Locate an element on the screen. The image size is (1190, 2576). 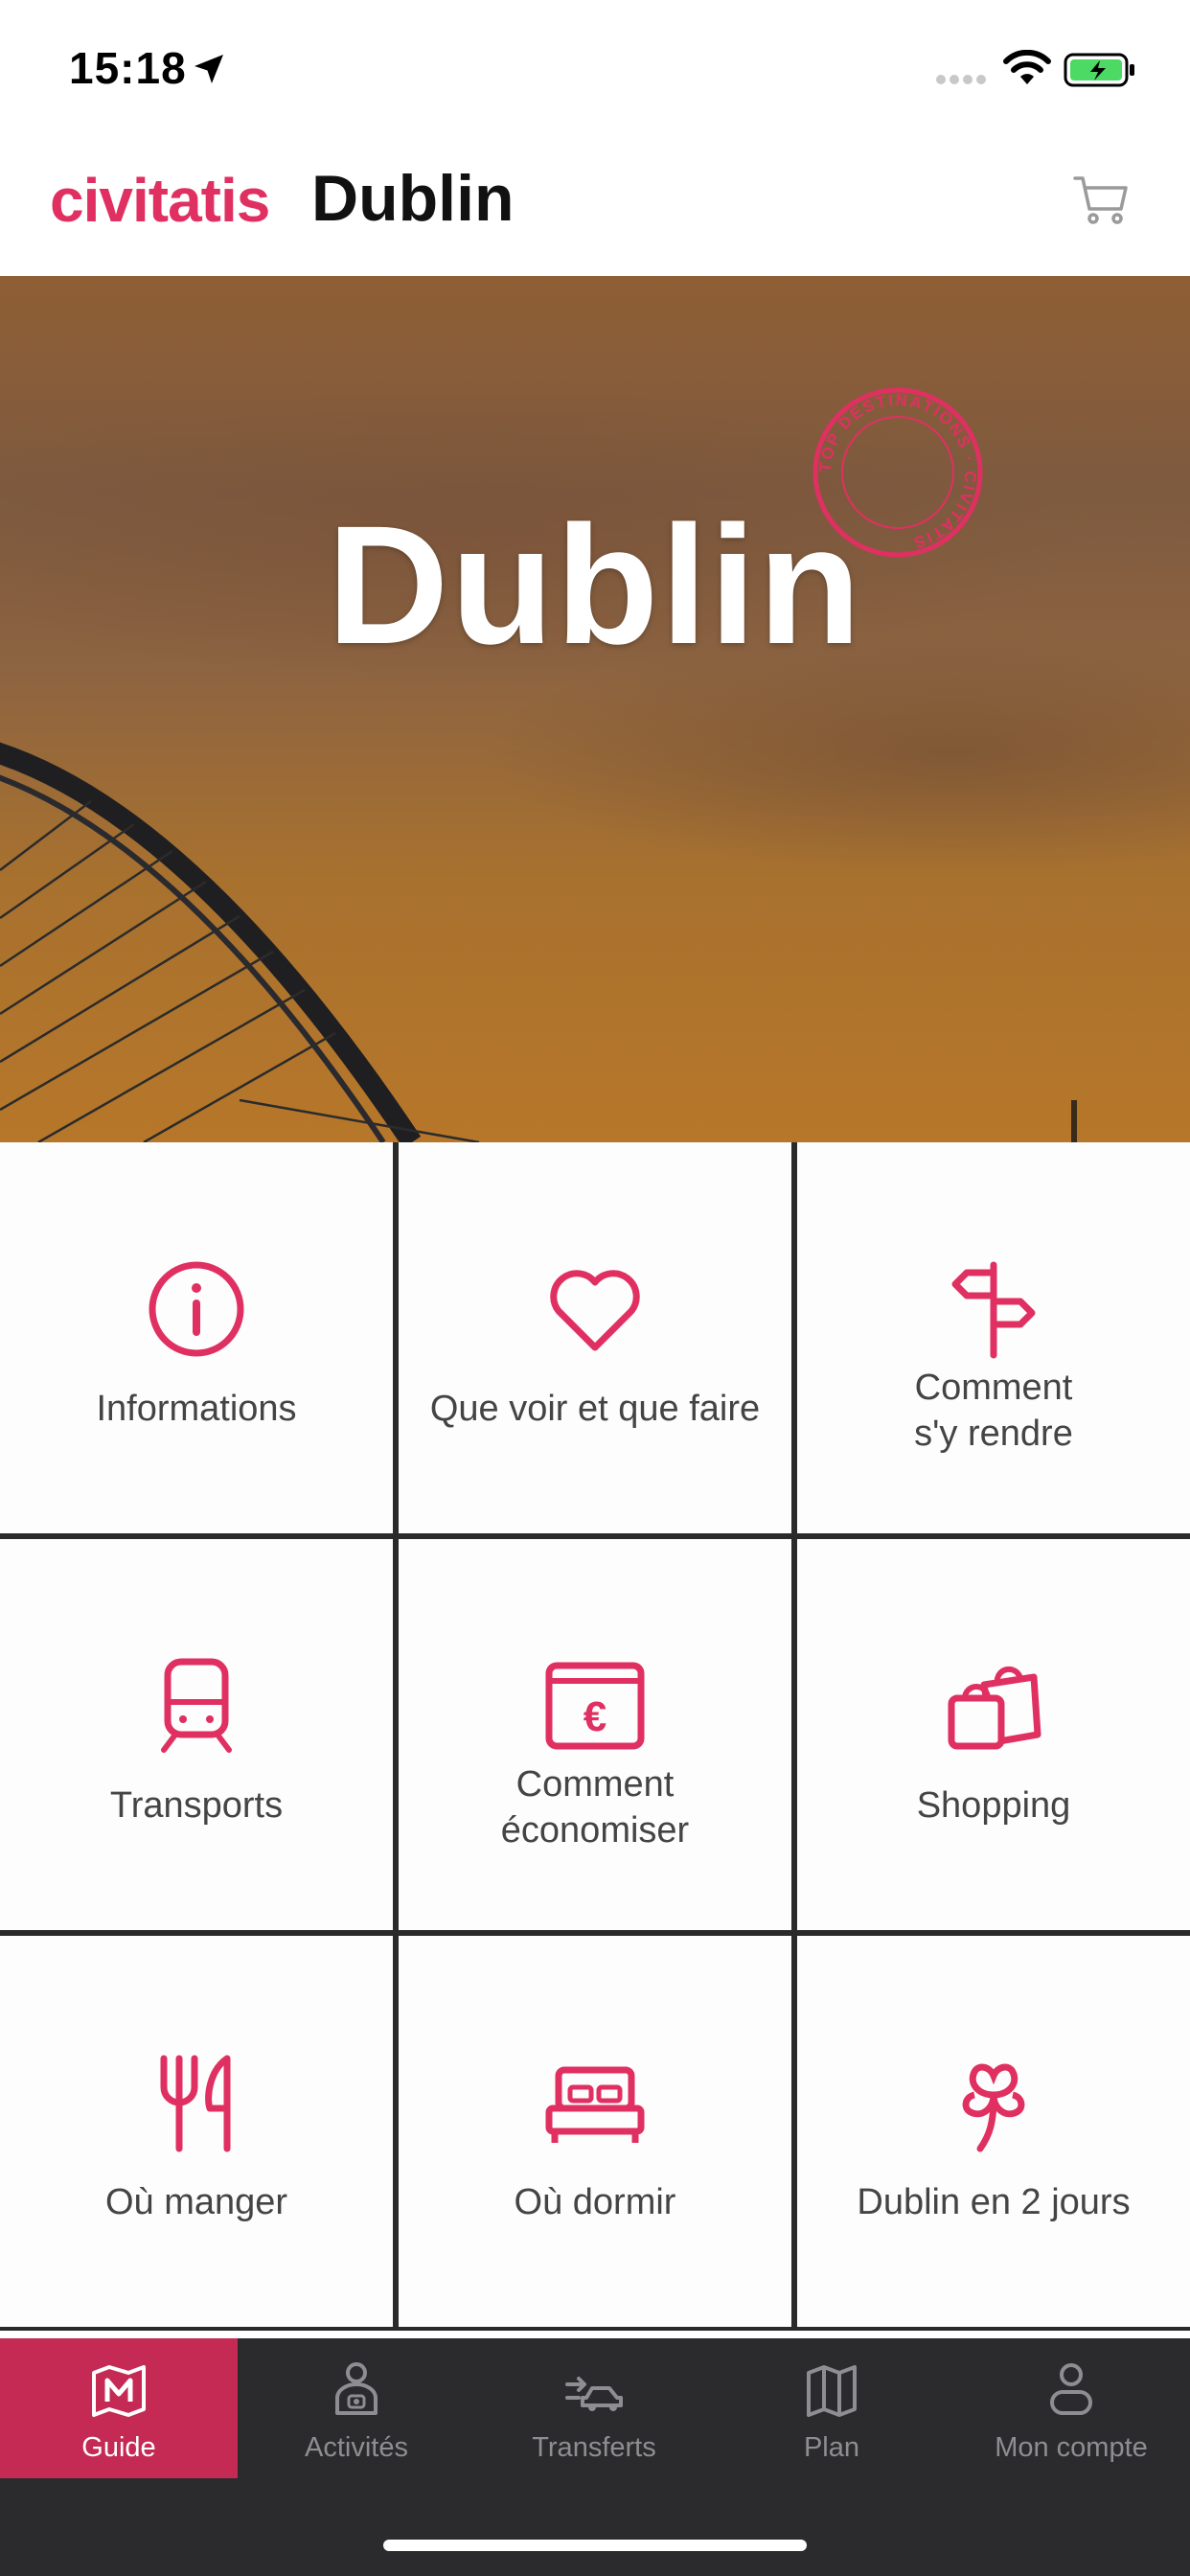
heart-icon is located at coordinates (595, 1310).